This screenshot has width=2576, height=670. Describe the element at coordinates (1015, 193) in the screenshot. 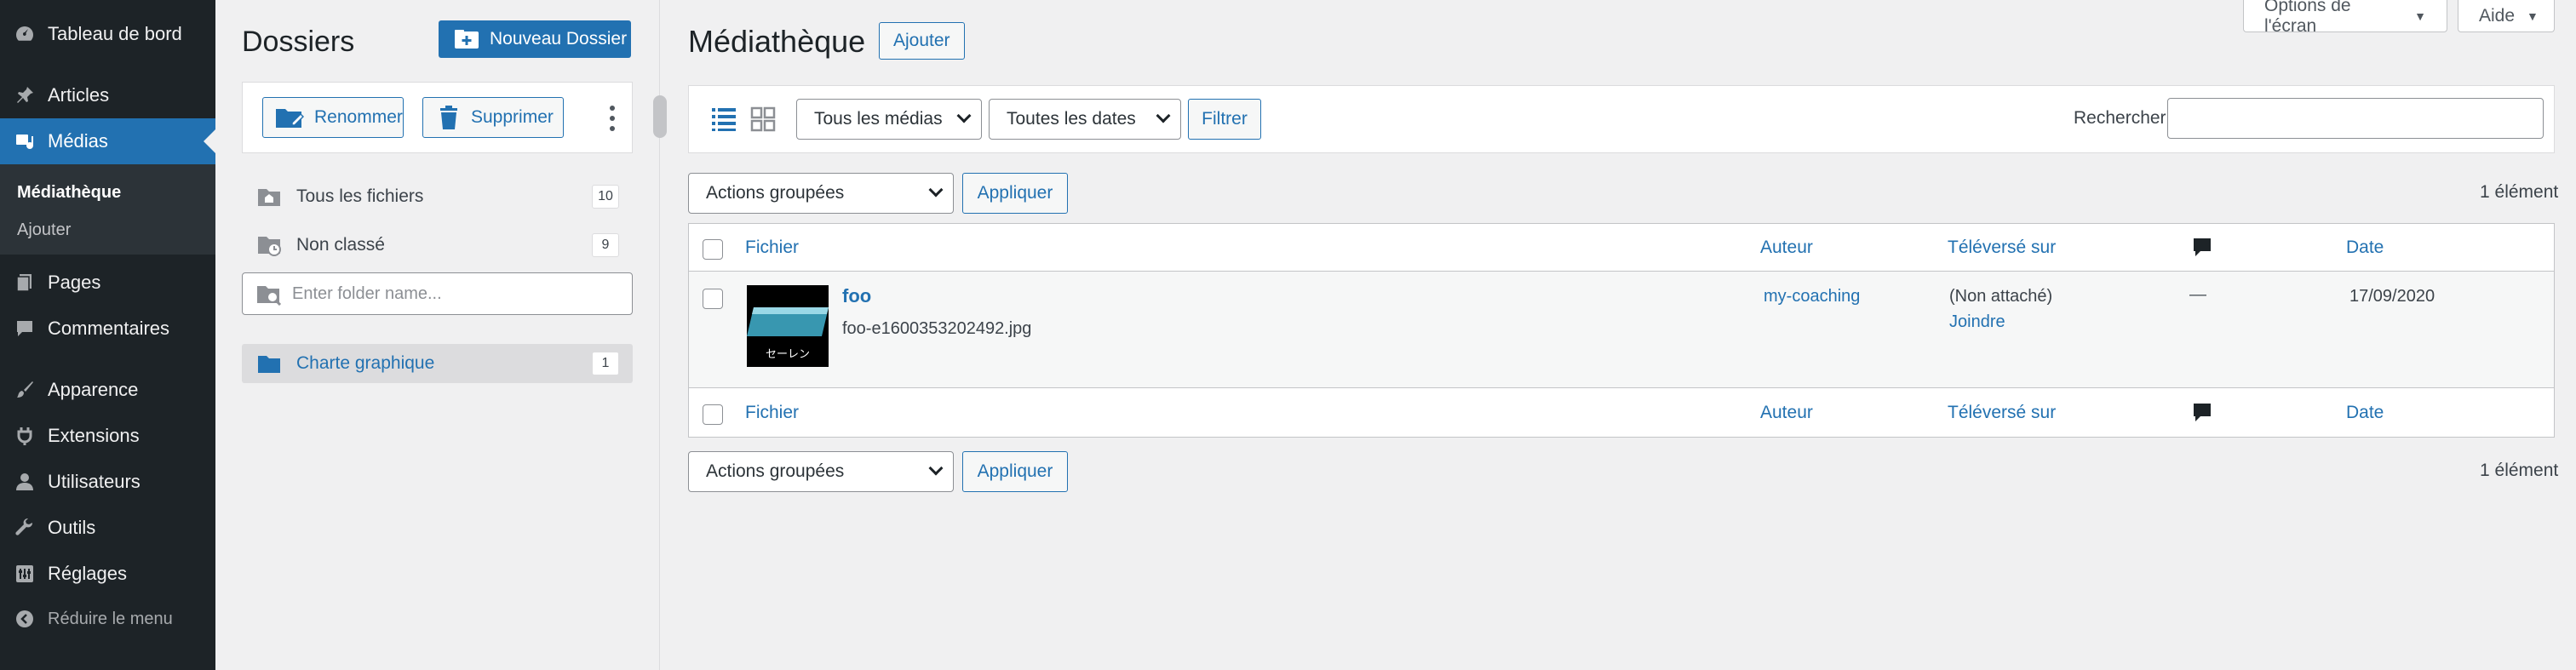

I see `apply-button-top: Appliquer` at that location.